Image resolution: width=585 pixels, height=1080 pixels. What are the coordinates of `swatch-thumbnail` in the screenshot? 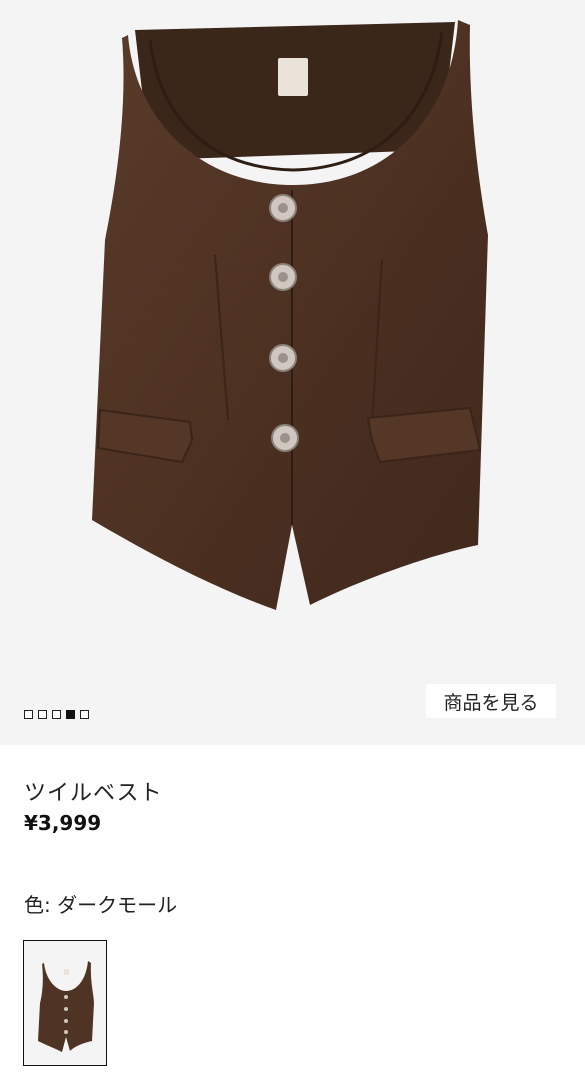 It's located at (66, 1006).